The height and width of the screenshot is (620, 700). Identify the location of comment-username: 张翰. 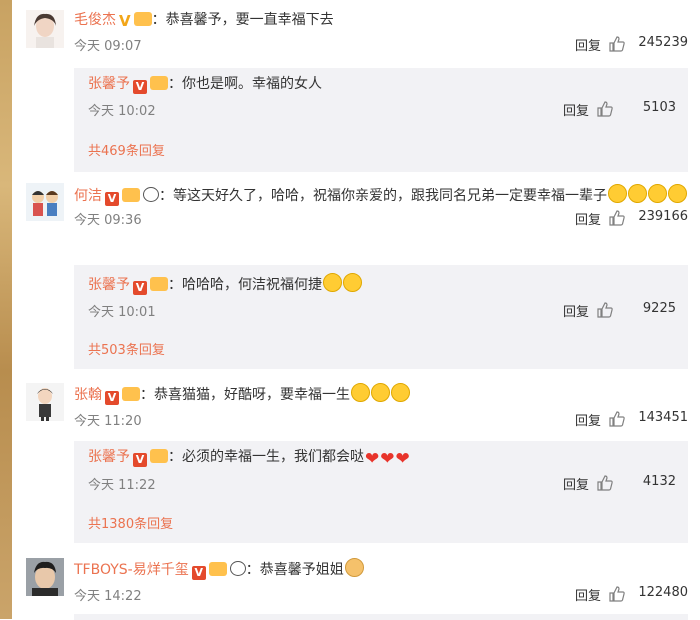
(88, 395).